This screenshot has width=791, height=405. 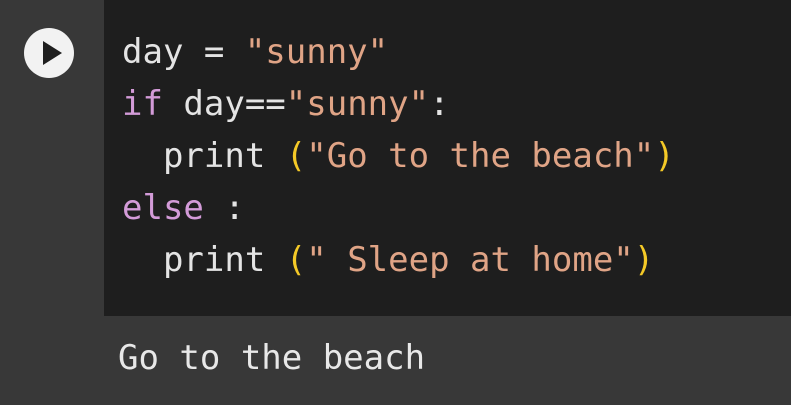 What do you see at coordinates (480, 156) in the screenshot?
I see `code-token-string: "Go to the beach"` at bounding box center [480, 156].